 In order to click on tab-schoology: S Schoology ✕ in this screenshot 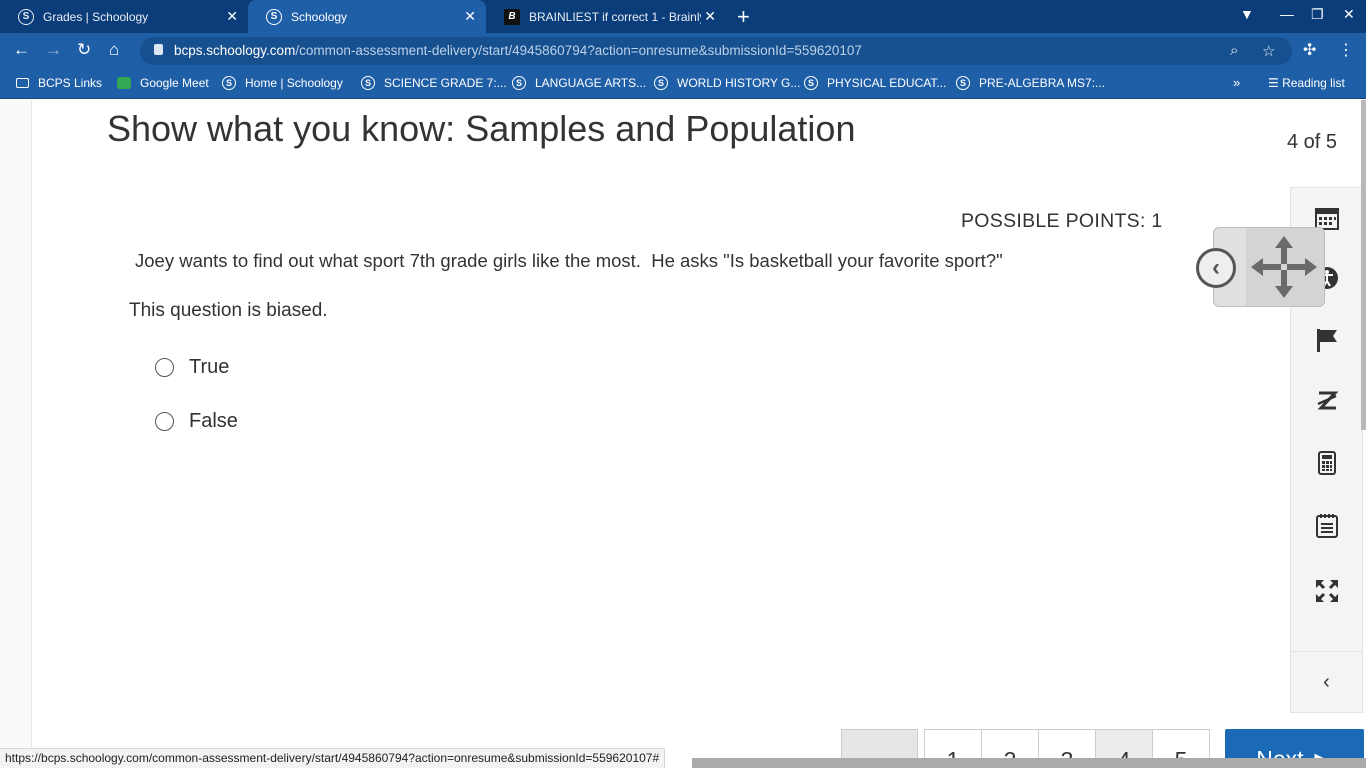, I will do `click(367, 16)`.